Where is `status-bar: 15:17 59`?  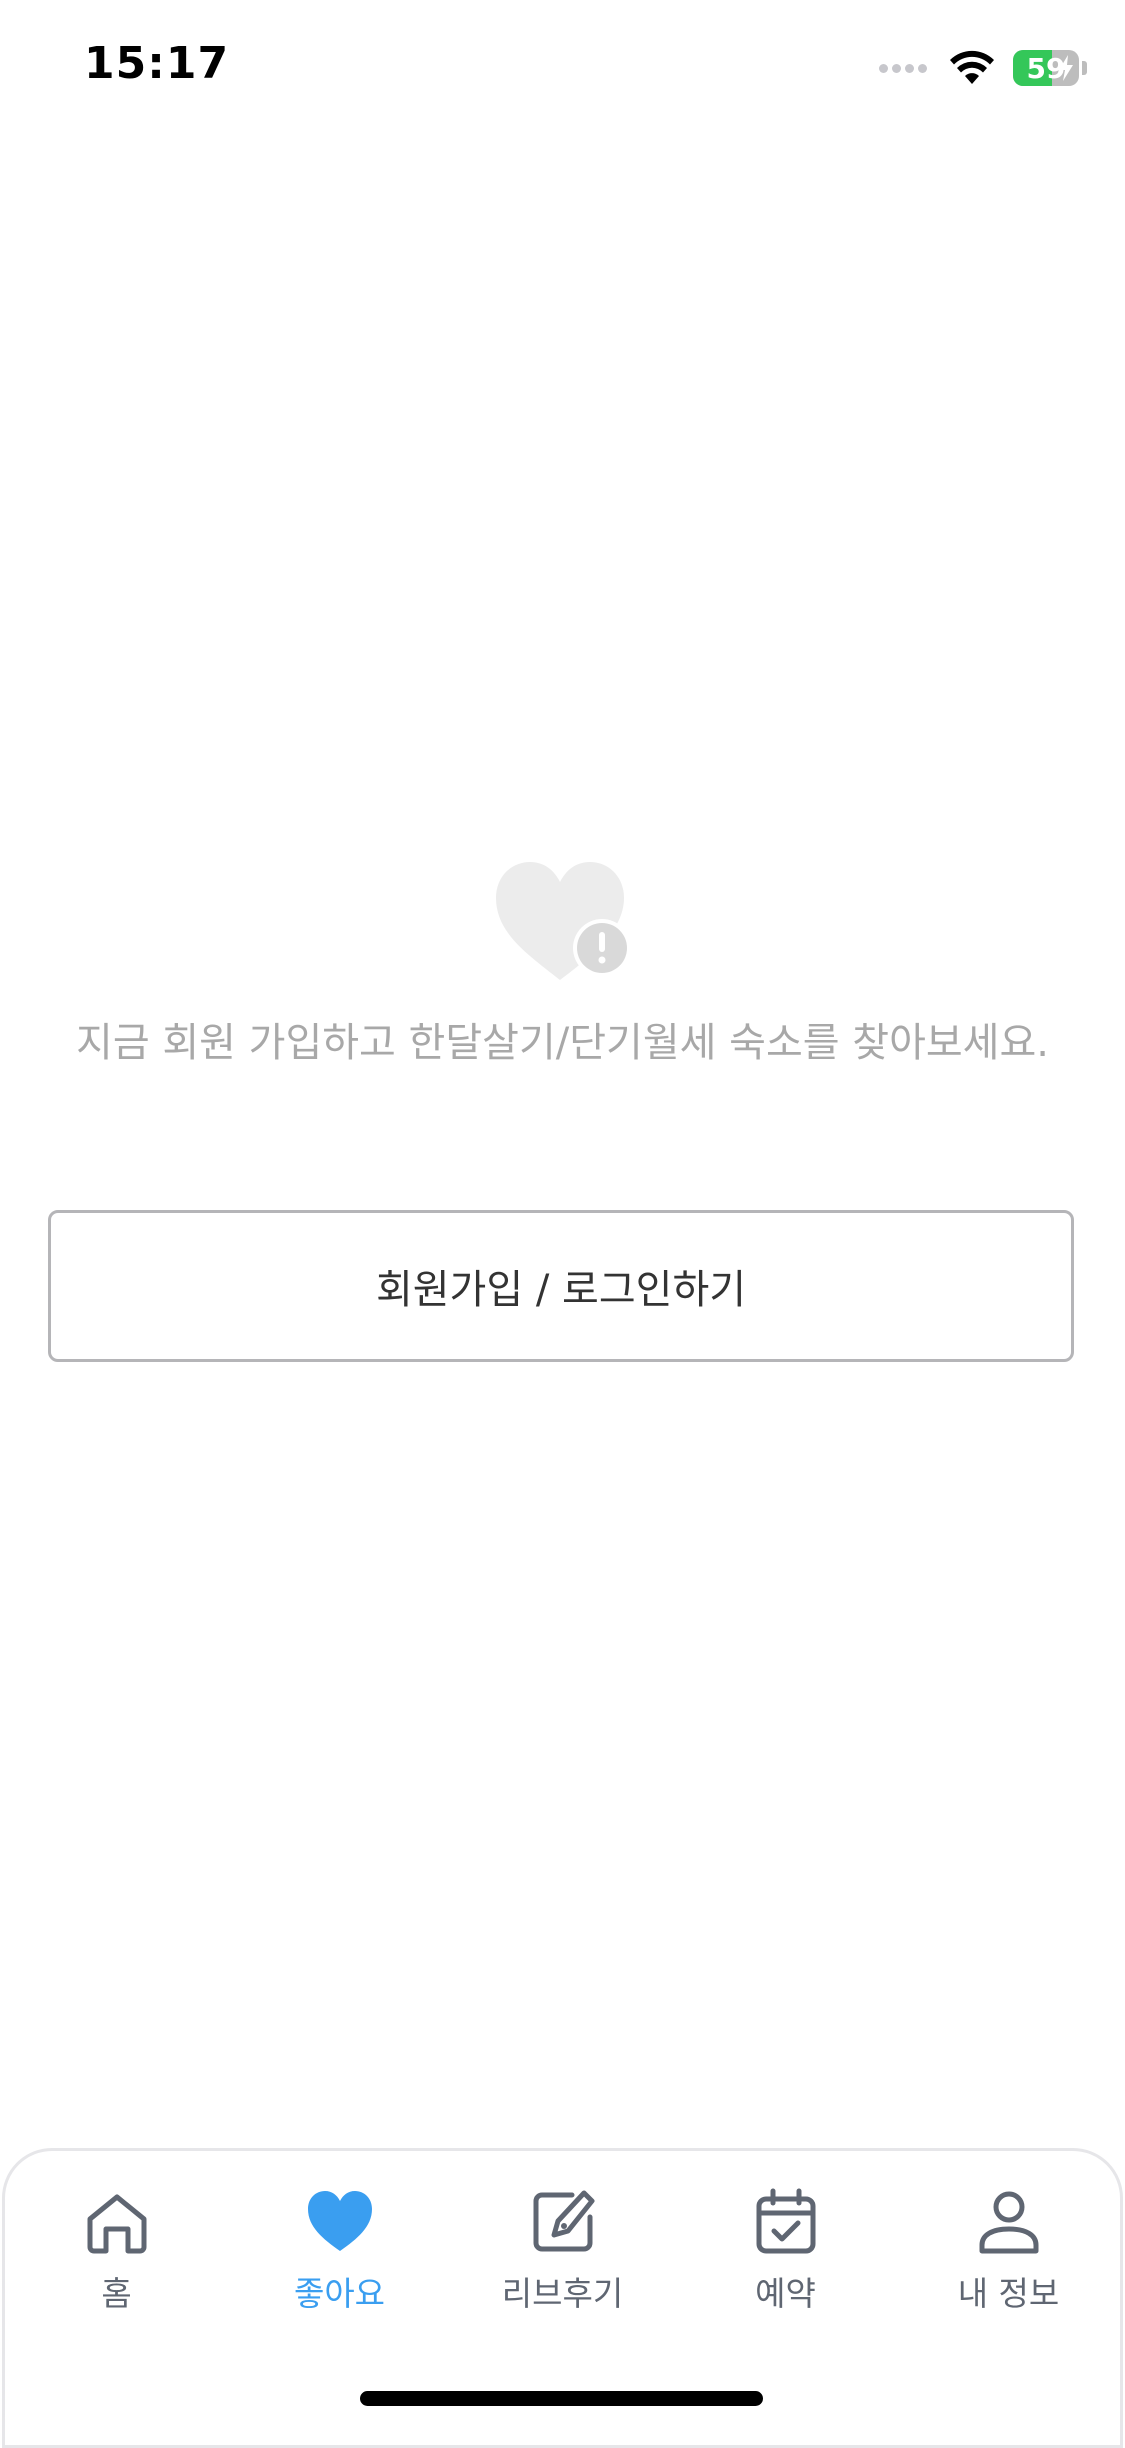
status-bar: 15:17 59 is located at coordinates (562, 70).